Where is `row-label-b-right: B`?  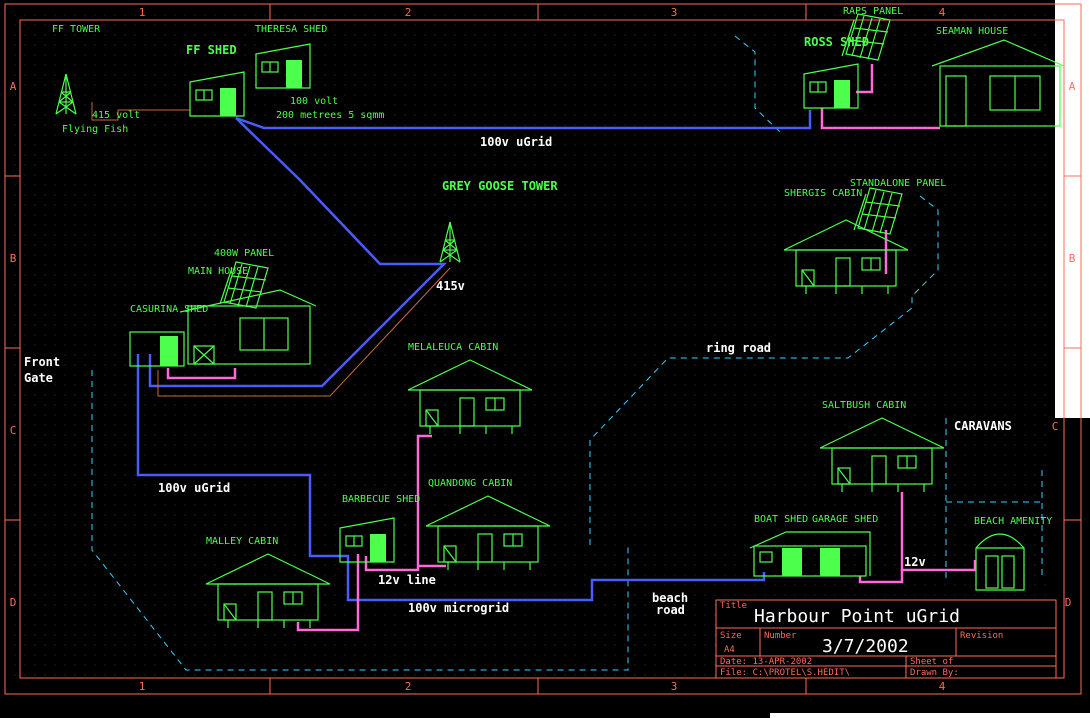
row-label-b-right: B is located at coordinates (1072, 258).